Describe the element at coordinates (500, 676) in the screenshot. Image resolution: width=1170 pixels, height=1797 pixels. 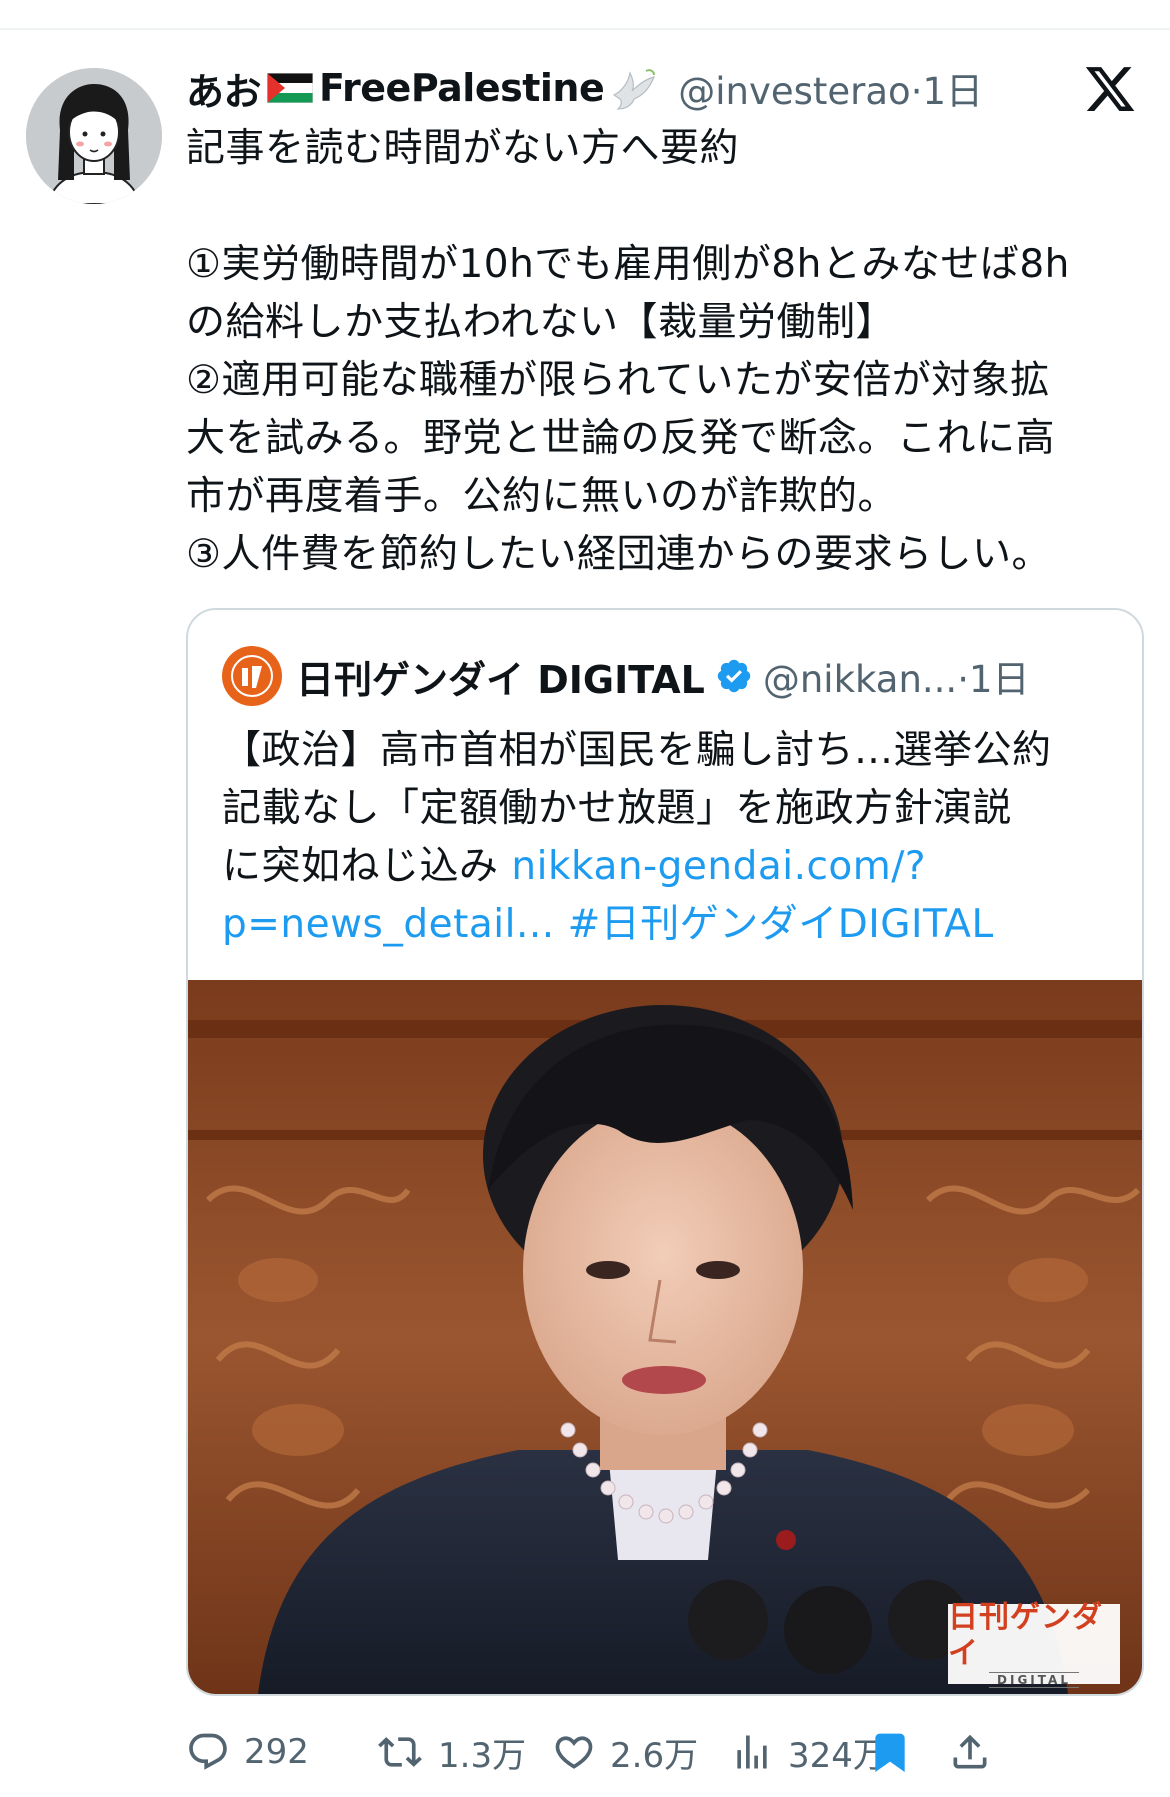
I see `quoted-display-name: 日刊ゲンダイ DIGITAL` at that location.